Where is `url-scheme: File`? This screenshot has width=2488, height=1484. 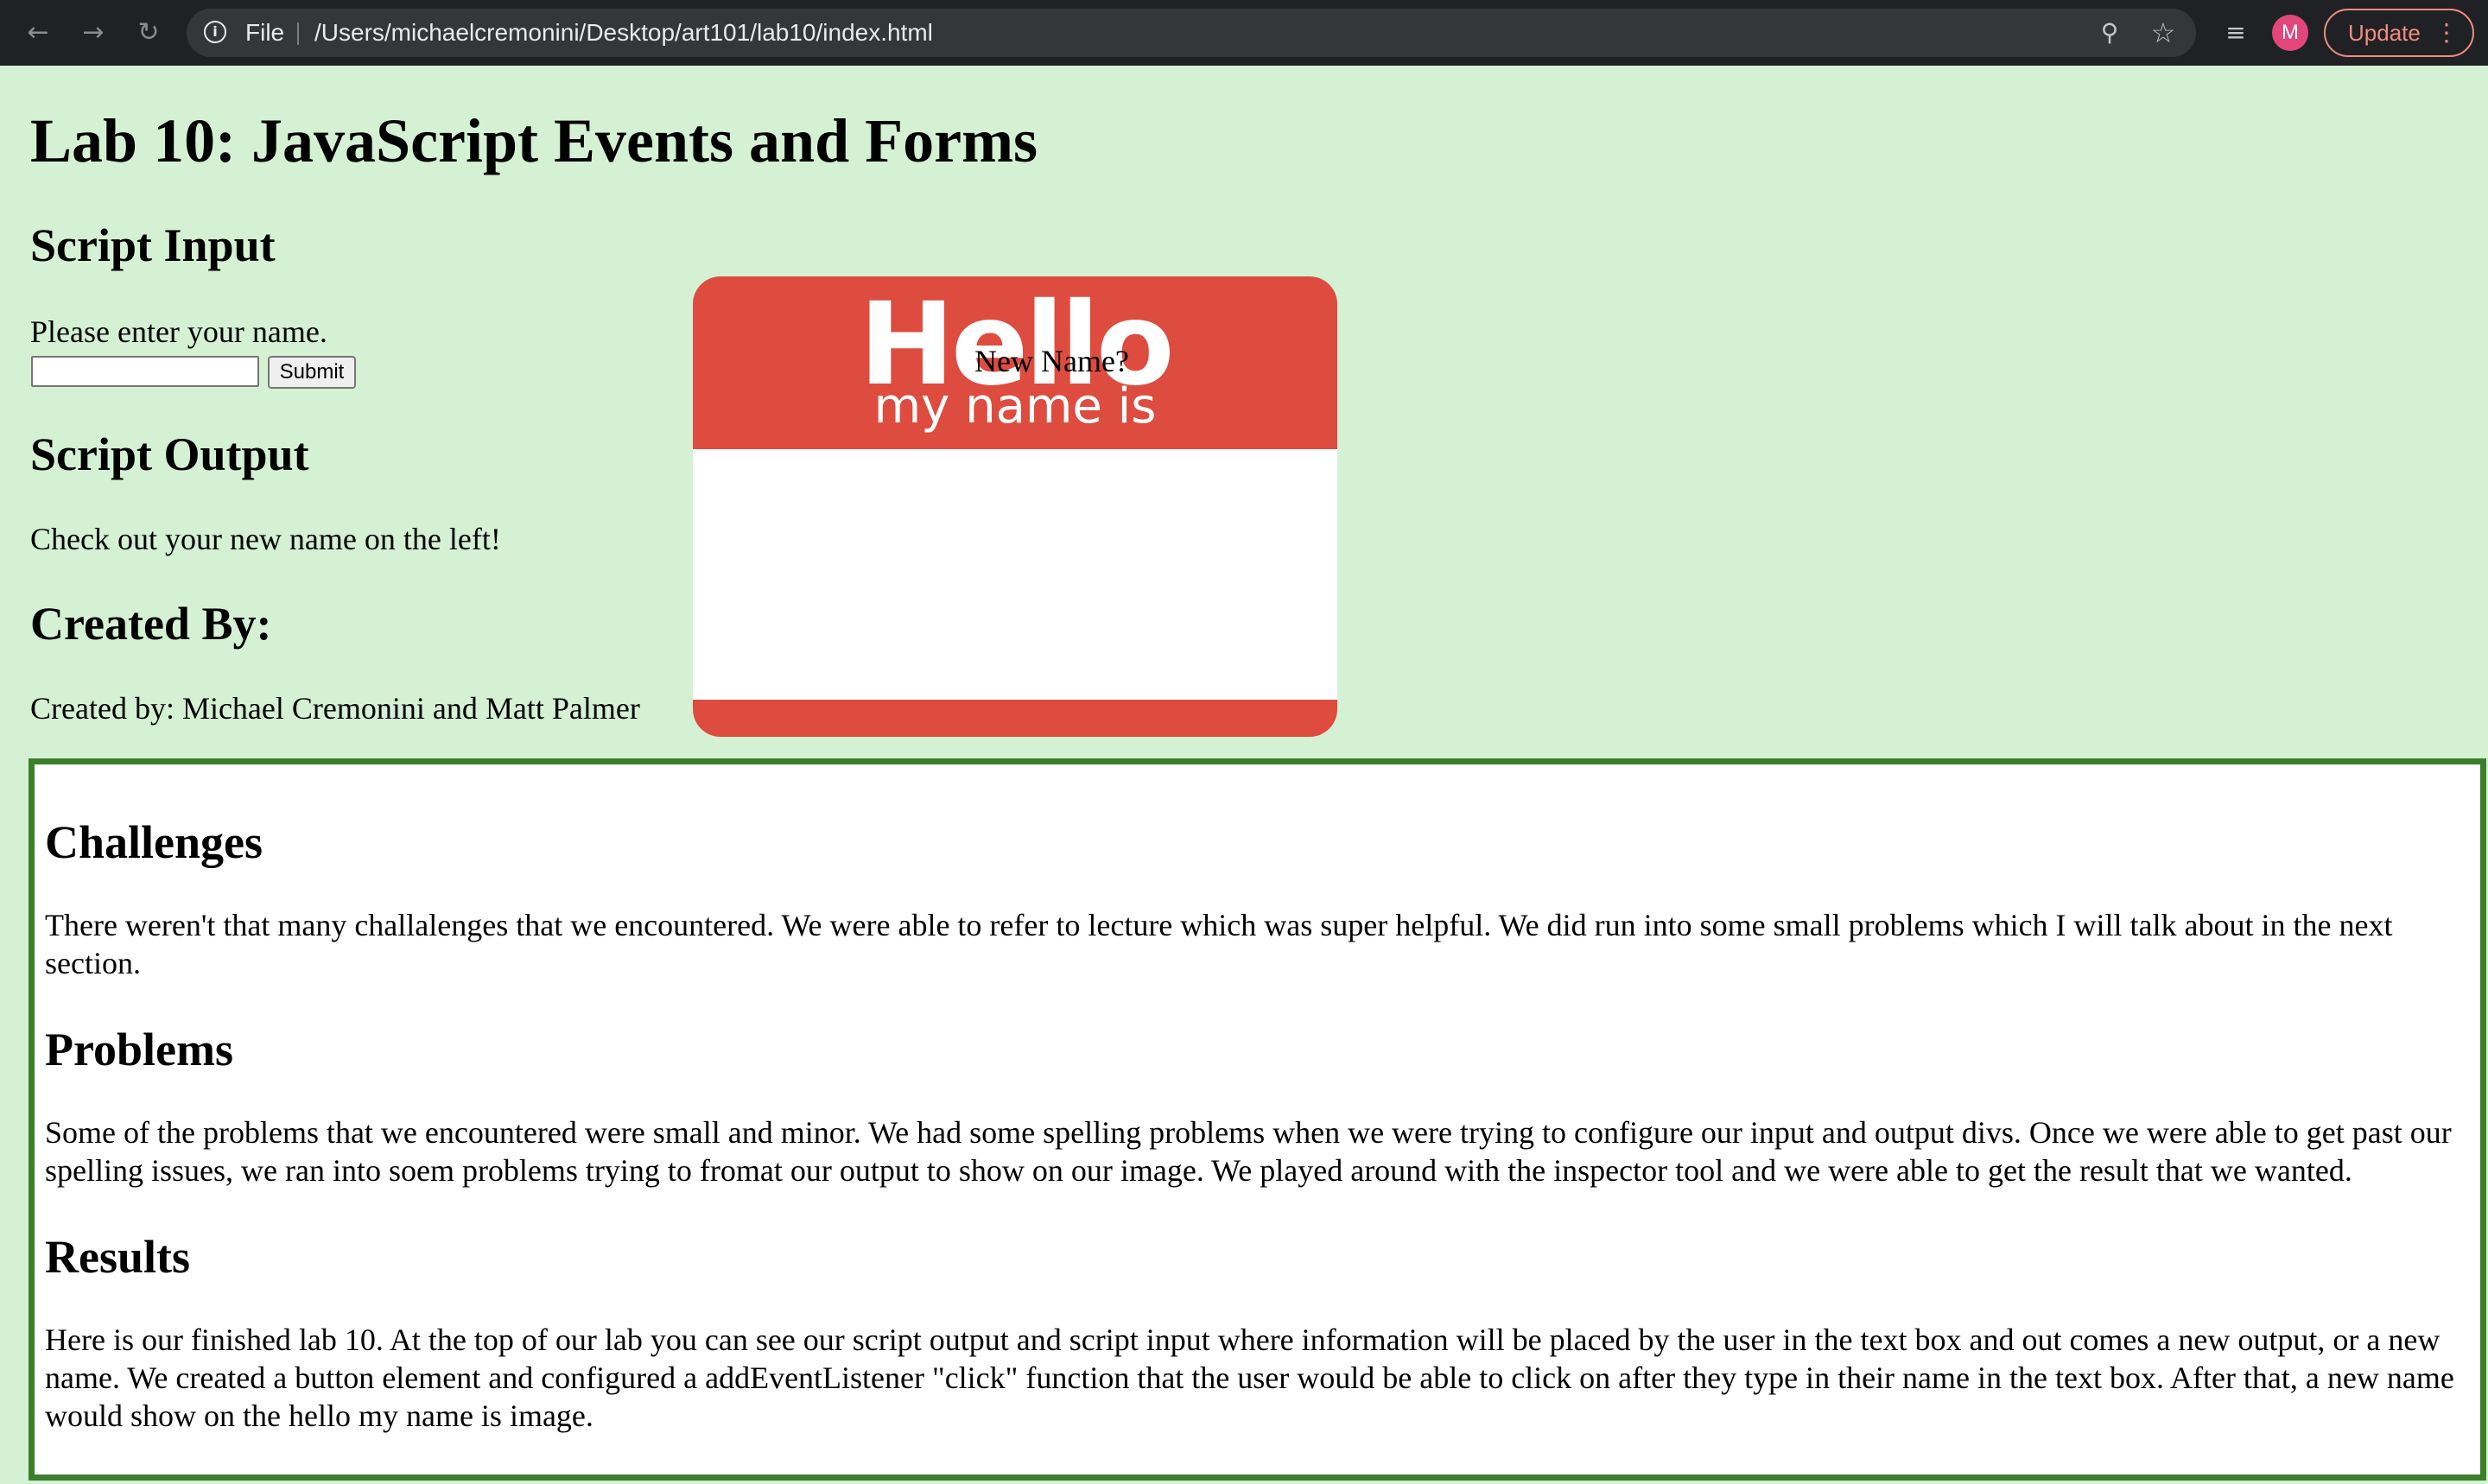 url-scheme: File is located at coordinates (265, 32).